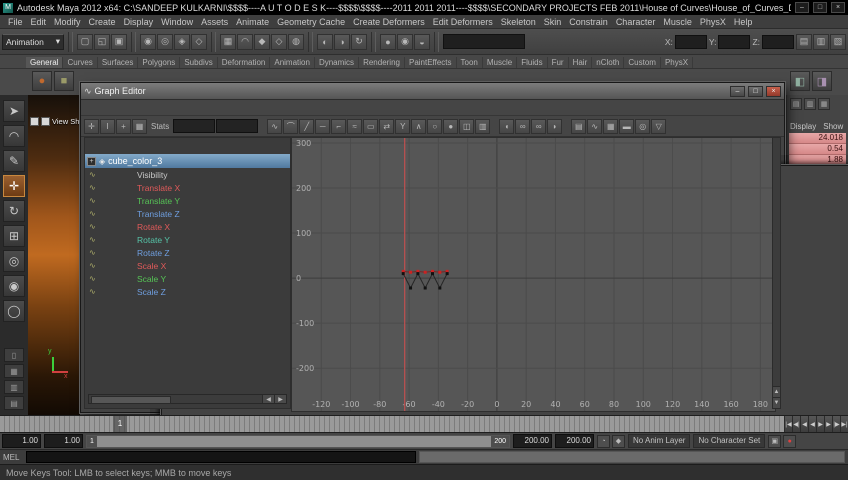  Describe the element at coordinates (775, 441) in the screenshot. I see `anim-preferences-icon: ▣` at that location.